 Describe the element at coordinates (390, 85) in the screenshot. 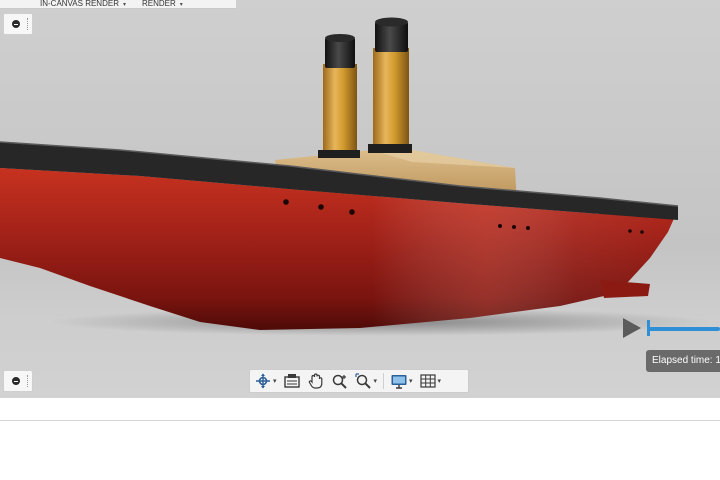

I see `funnel-right` at that location.